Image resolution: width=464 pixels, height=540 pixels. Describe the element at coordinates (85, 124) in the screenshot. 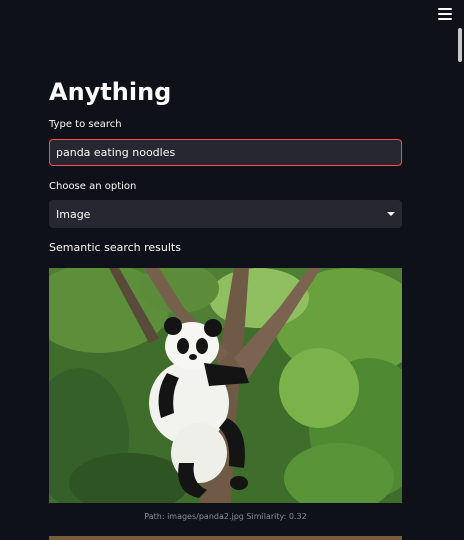

I see `search-label: Type to search` at that location.